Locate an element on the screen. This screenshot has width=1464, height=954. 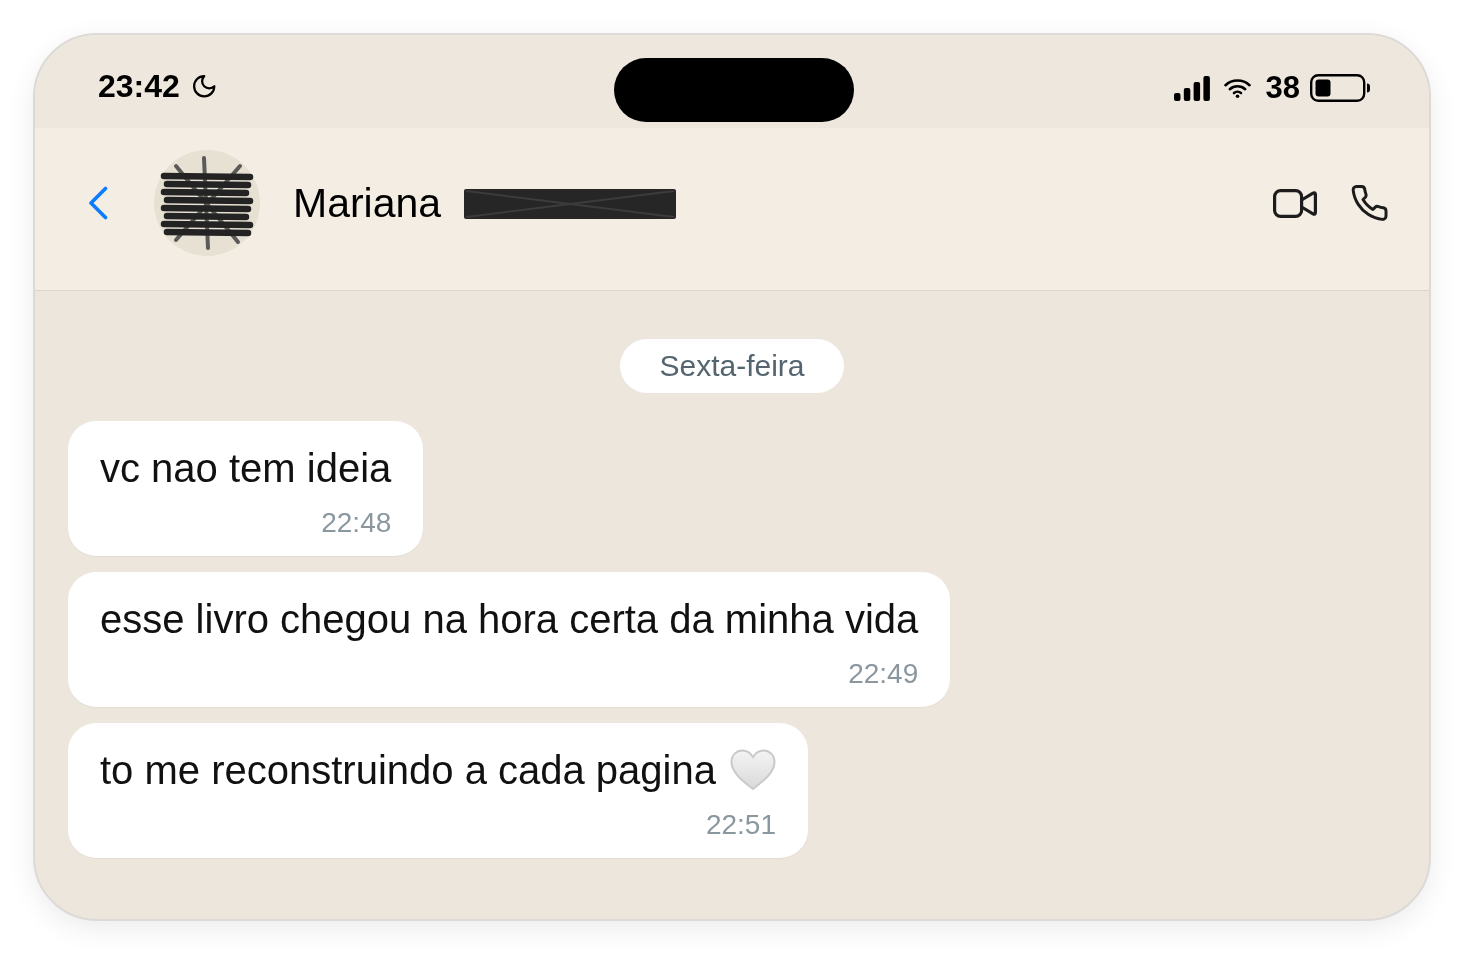
video-call-button is located at coordinates (1295, 203).